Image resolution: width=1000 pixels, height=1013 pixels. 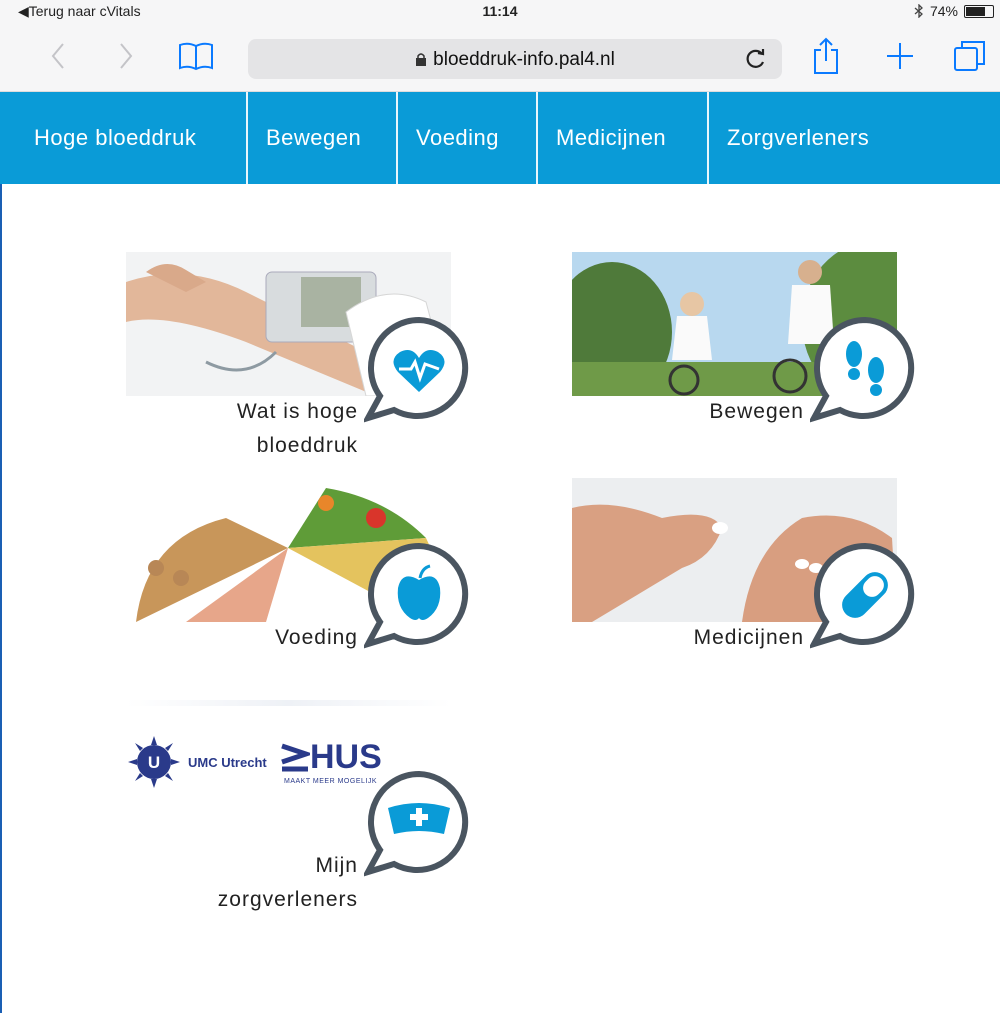 What do you see at coordinates (323, 138) in the screenshot?
I see `nav-item-bewegen: Bewegen` at bounding box center [323, 138].